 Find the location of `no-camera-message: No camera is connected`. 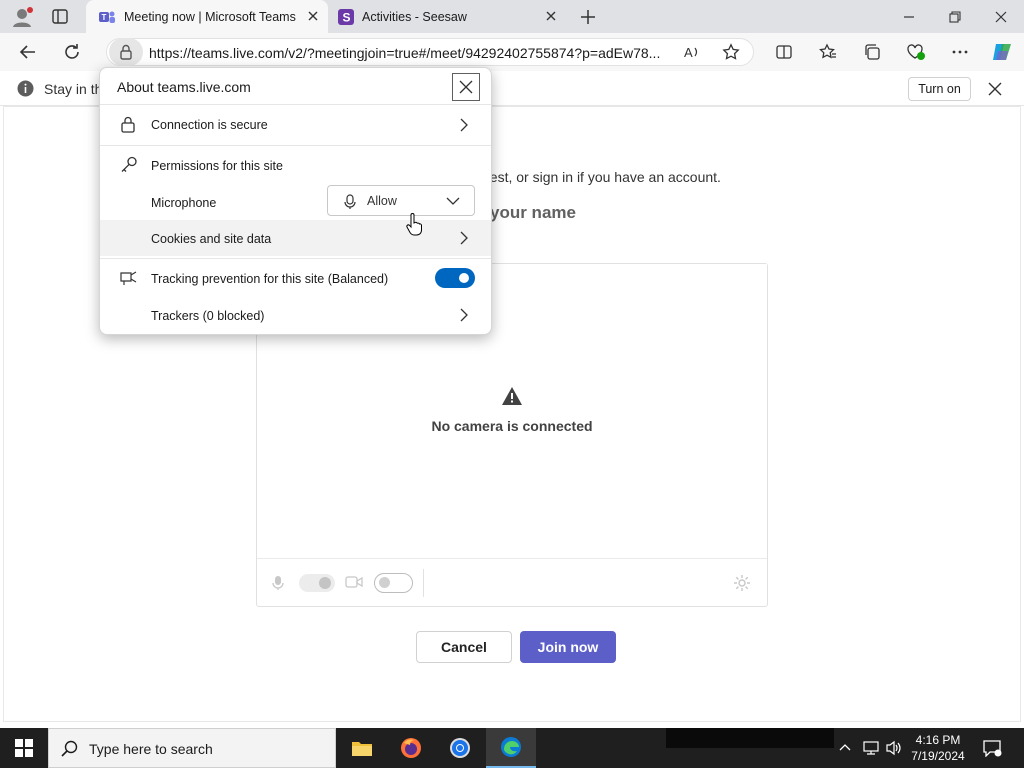

no-camera-message: No camera is connected is located at coordinates (512, 426).